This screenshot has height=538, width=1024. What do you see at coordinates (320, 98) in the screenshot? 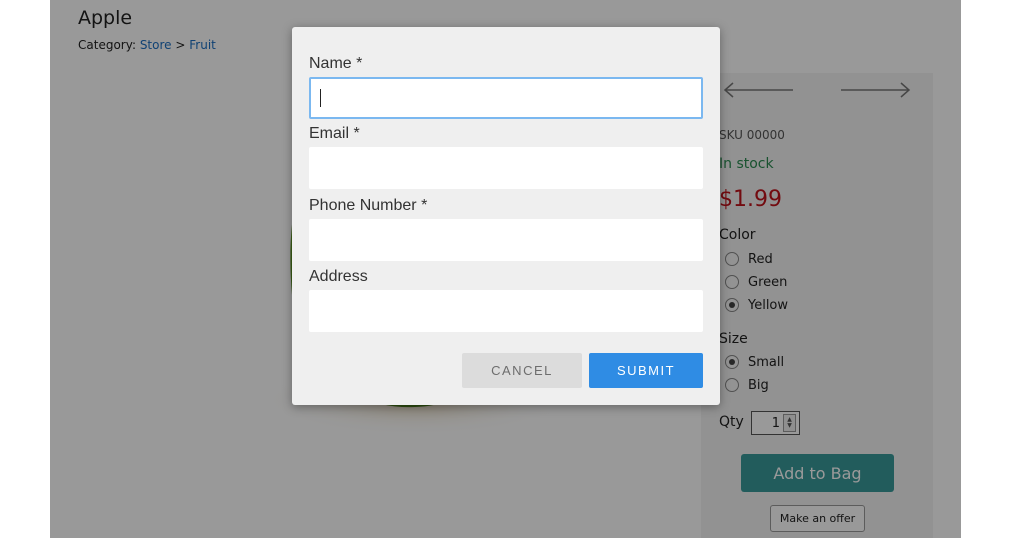
I see `text-cursor` at bounding box center [320, 98].